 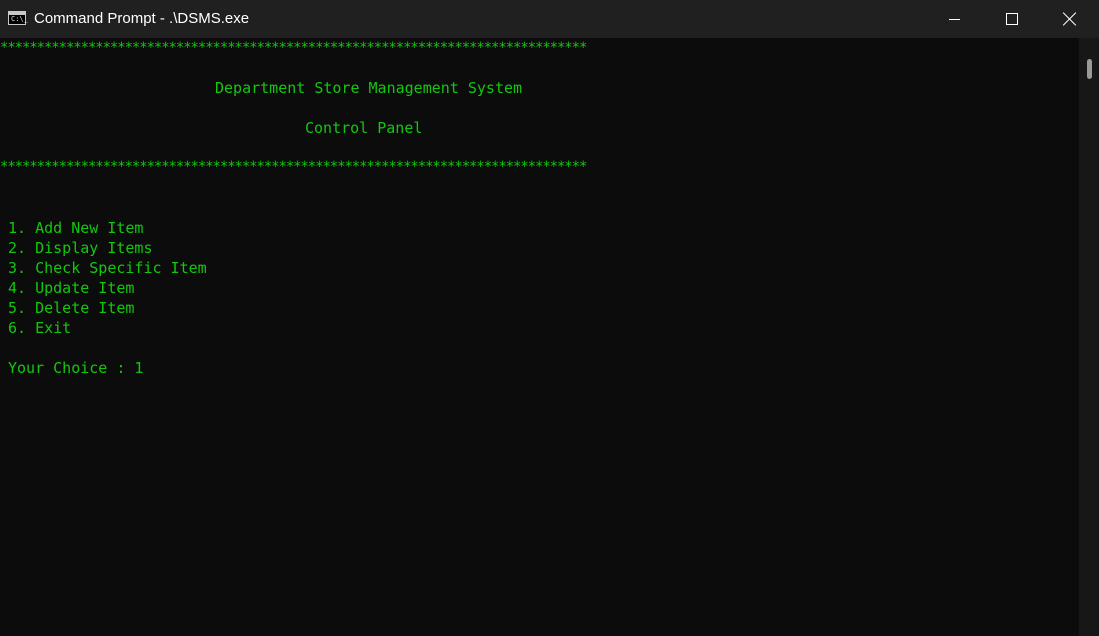 What do you see at coordinates (75, 368) in the screenshot?
I see `choice-prompt: Your Choice : 1` at bounding box center [75, 368].